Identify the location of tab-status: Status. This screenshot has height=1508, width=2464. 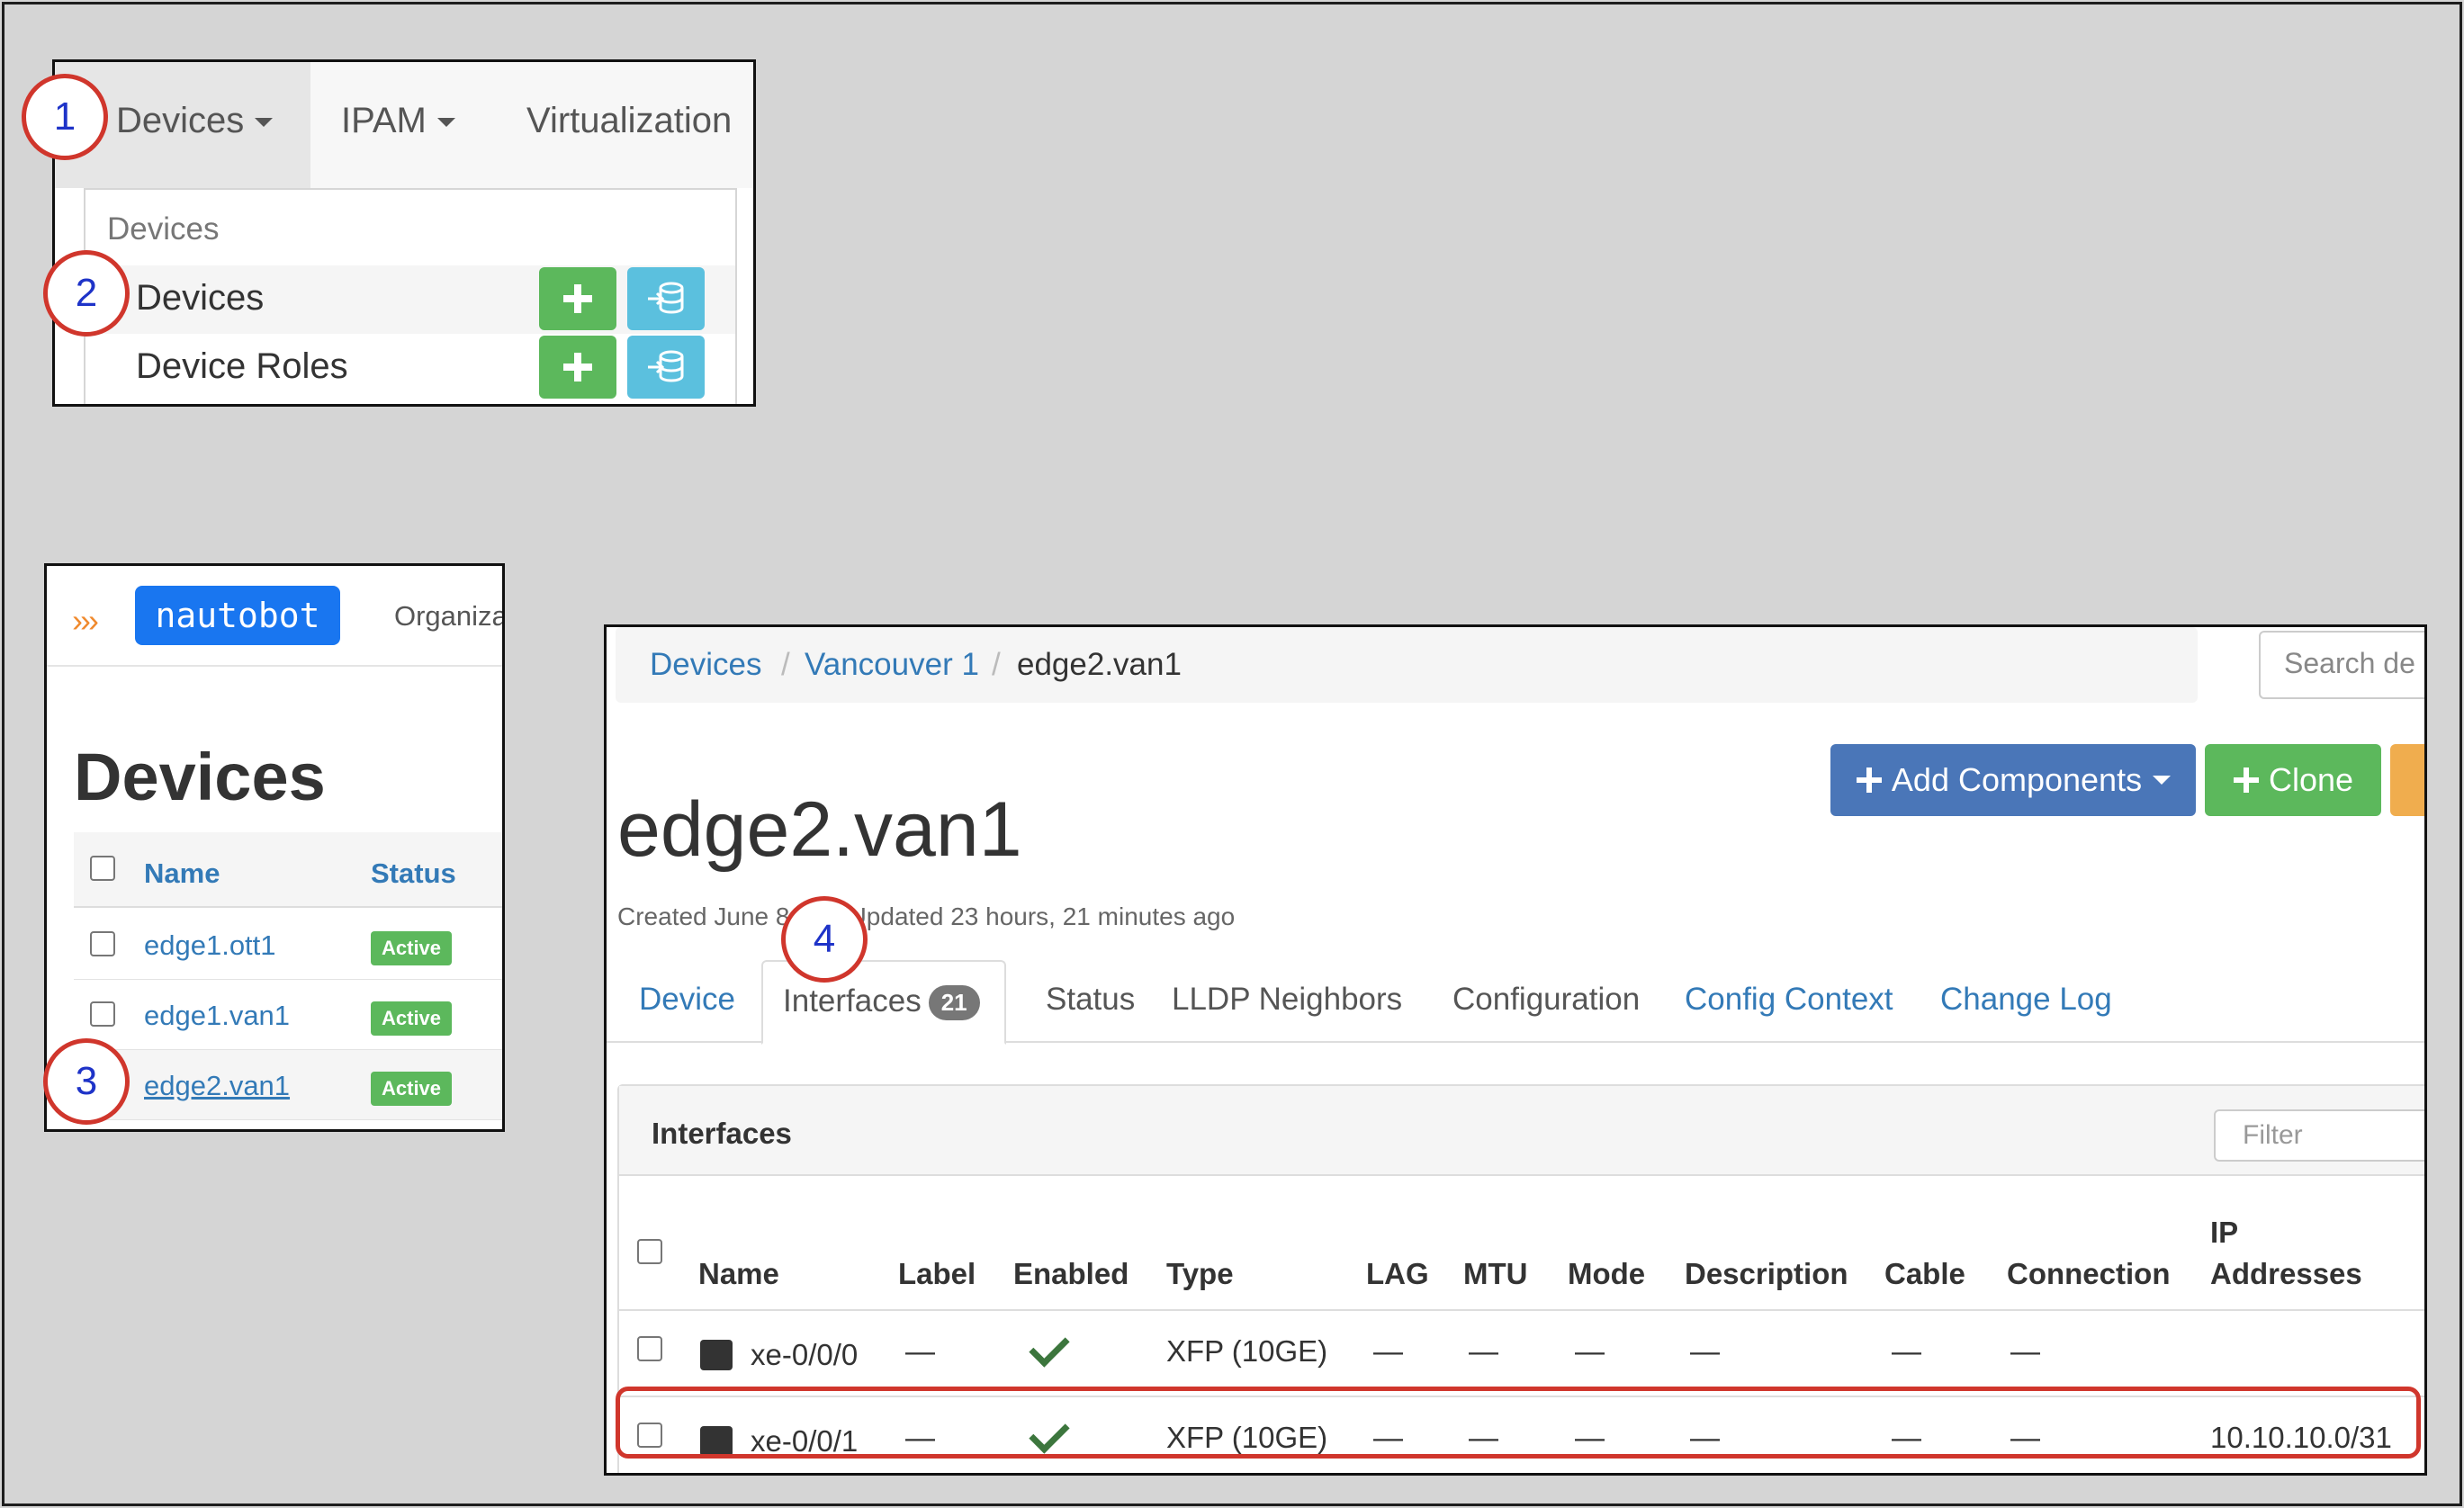
(1090, 1000).